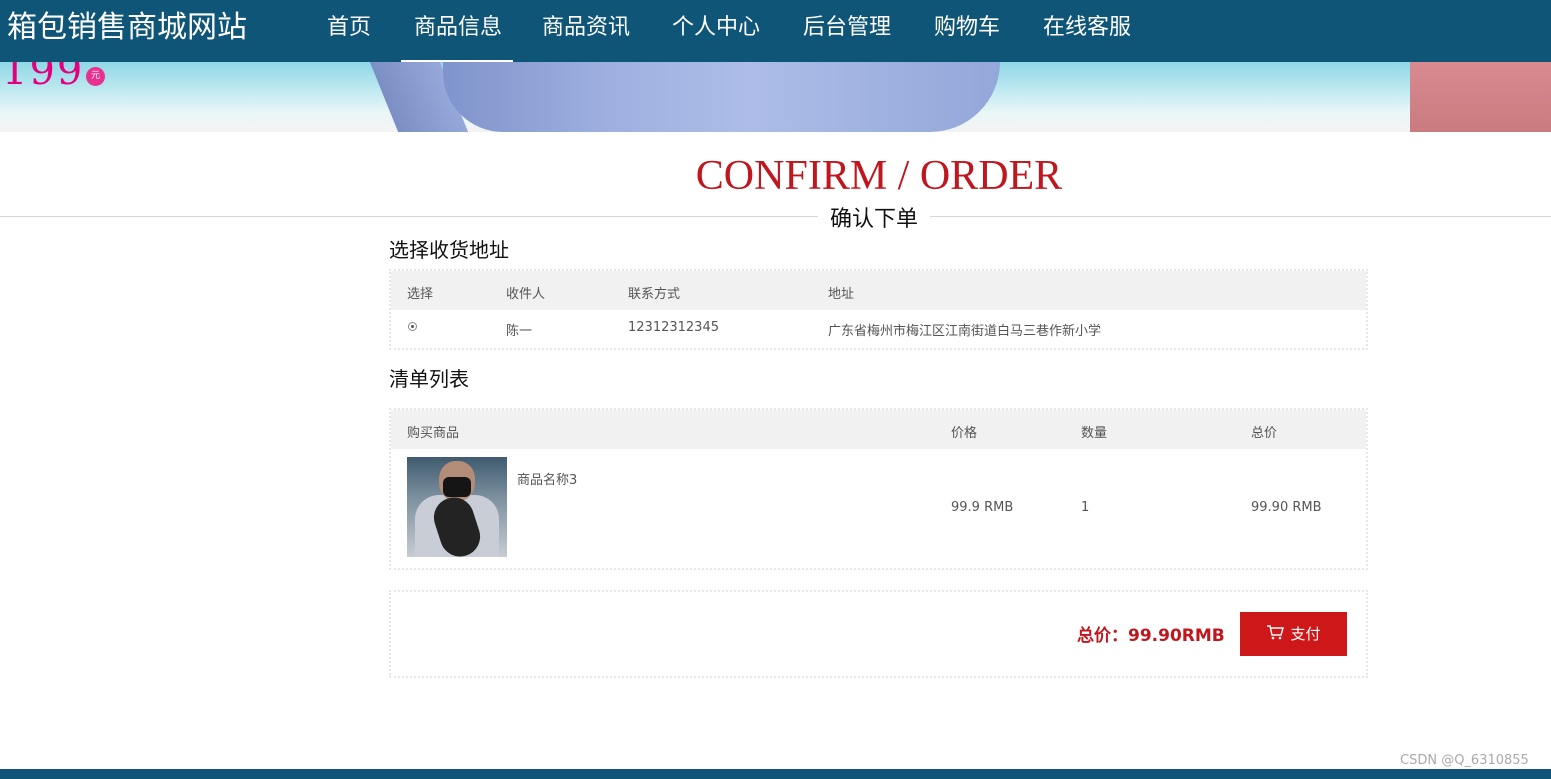 This screenshot has width=1551, height=779. I want to click on nav-support: 在线客服, so click(1087, 31).